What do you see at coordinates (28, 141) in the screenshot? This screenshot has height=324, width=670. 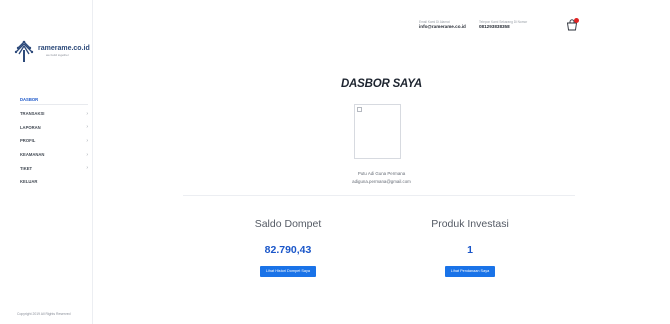 I see `sidebar-item-label: PROFIL` at bounding box center [28, 141].